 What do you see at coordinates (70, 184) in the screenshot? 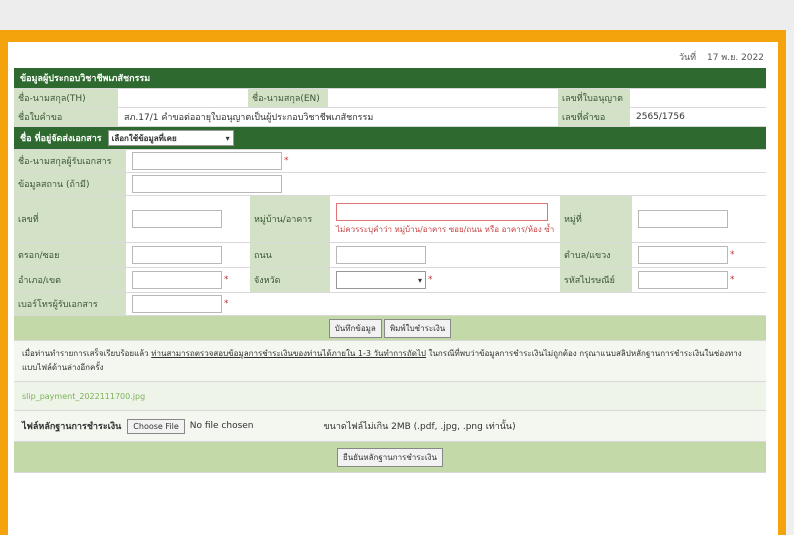
I see `label-place: ข้อมูลสถาน (ถ้ามี)` at bounding box center [70, 184].